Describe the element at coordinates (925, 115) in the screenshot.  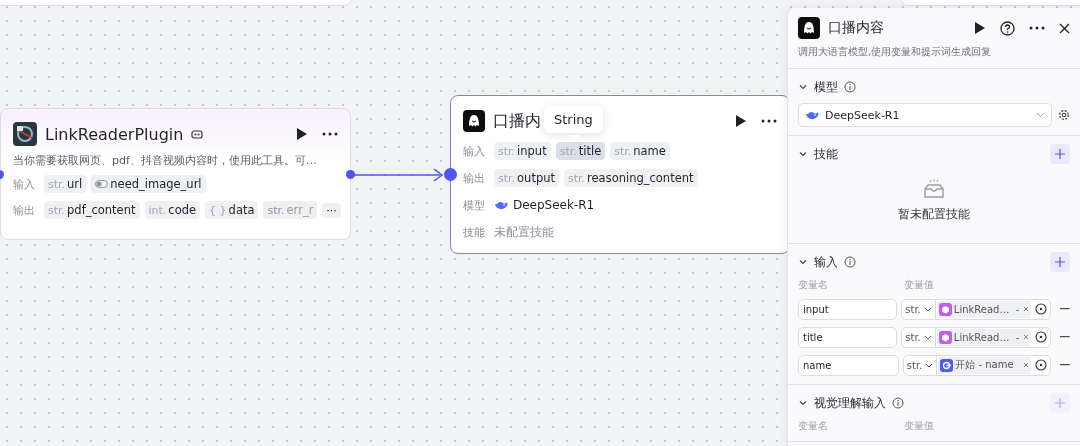
I see `model-select: DeepSeek-R1` at that location.